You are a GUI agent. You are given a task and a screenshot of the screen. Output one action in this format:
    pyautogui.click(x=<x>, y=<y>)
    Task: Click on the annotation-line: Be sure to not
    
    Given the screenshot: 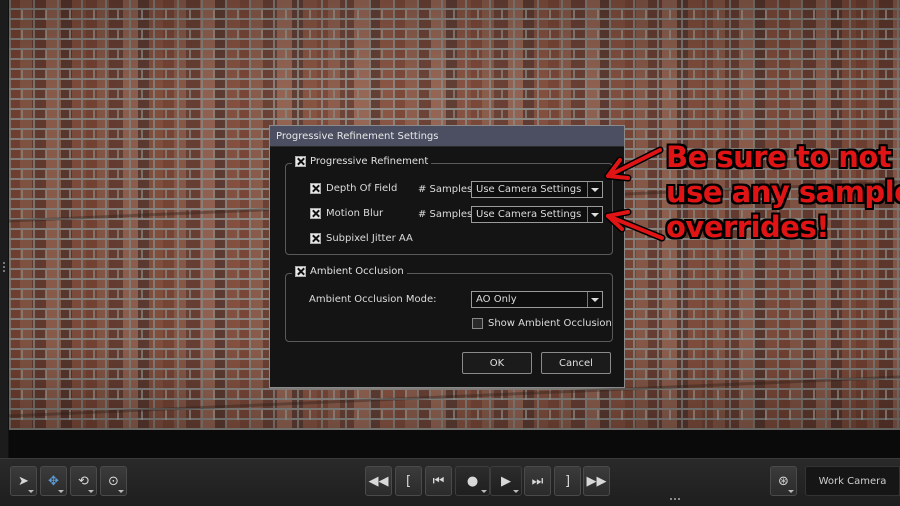 What is the action you would take?
    pyautogui.click(x=779, y=157)
    